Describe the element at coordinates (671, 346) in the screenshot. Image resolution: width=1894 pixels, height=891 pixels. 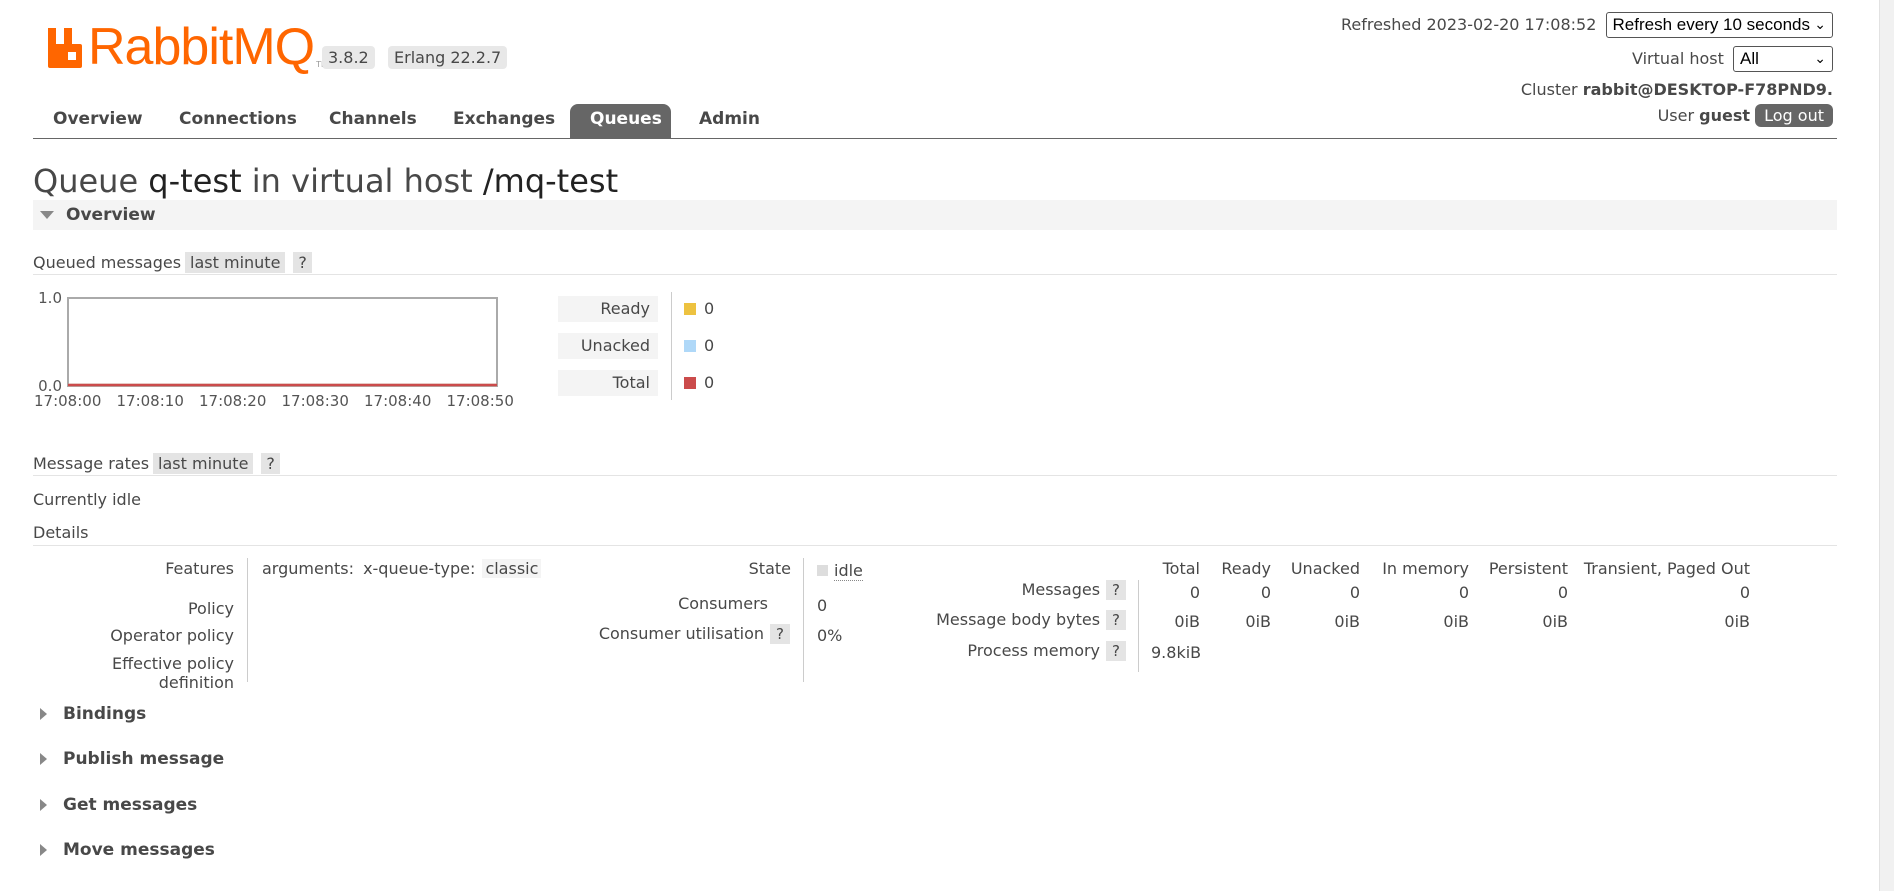
I see `legend-separator` at that location.